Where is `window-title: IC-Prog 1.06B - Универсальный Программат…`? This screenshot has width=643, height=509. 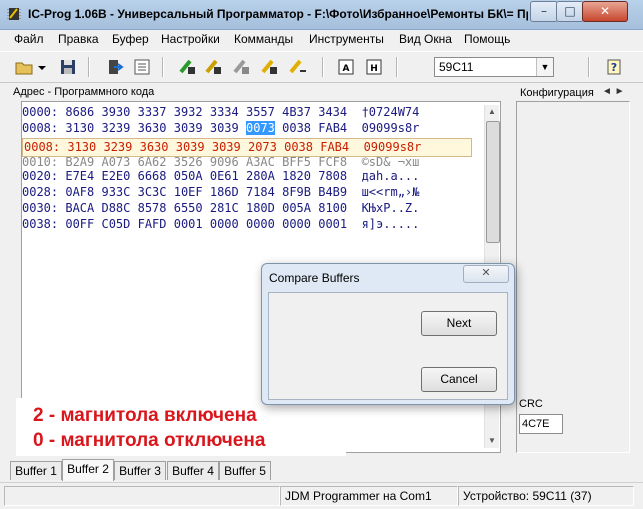
window-title: IC-Prog 1.06B - Универсальный Программат… is located at coordinates (278, 14).